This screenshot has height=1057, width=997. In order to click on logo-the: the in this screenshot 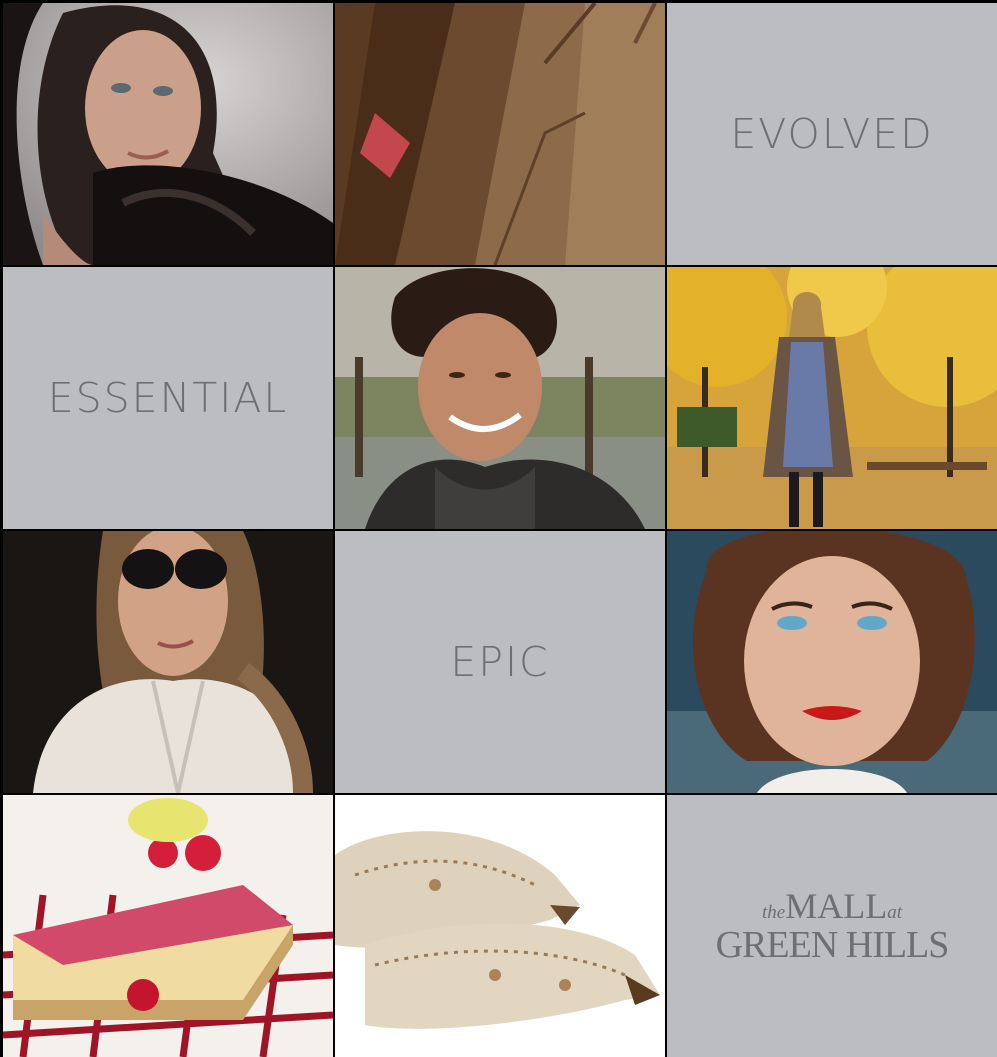, I will do `click(774, 912)`.